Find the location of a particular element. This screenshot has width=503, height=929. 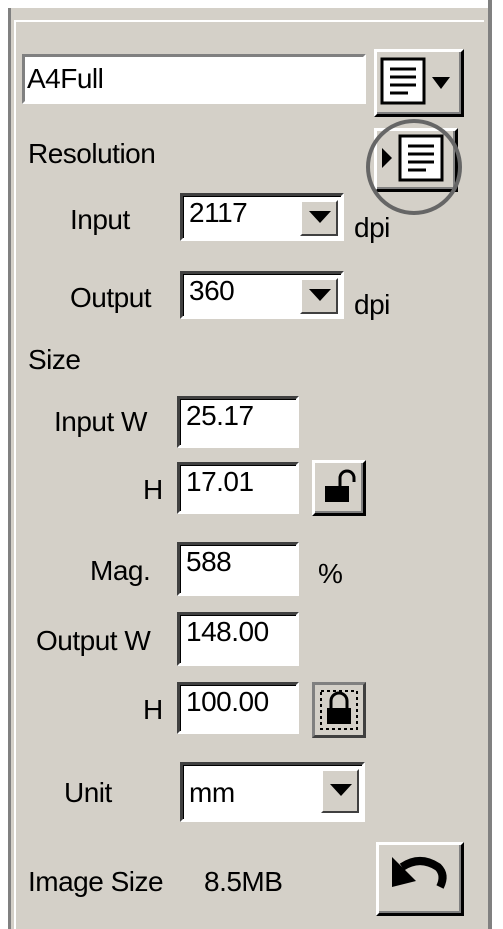

output-resolution-unit: dpi is located at coordinates (372, 304).